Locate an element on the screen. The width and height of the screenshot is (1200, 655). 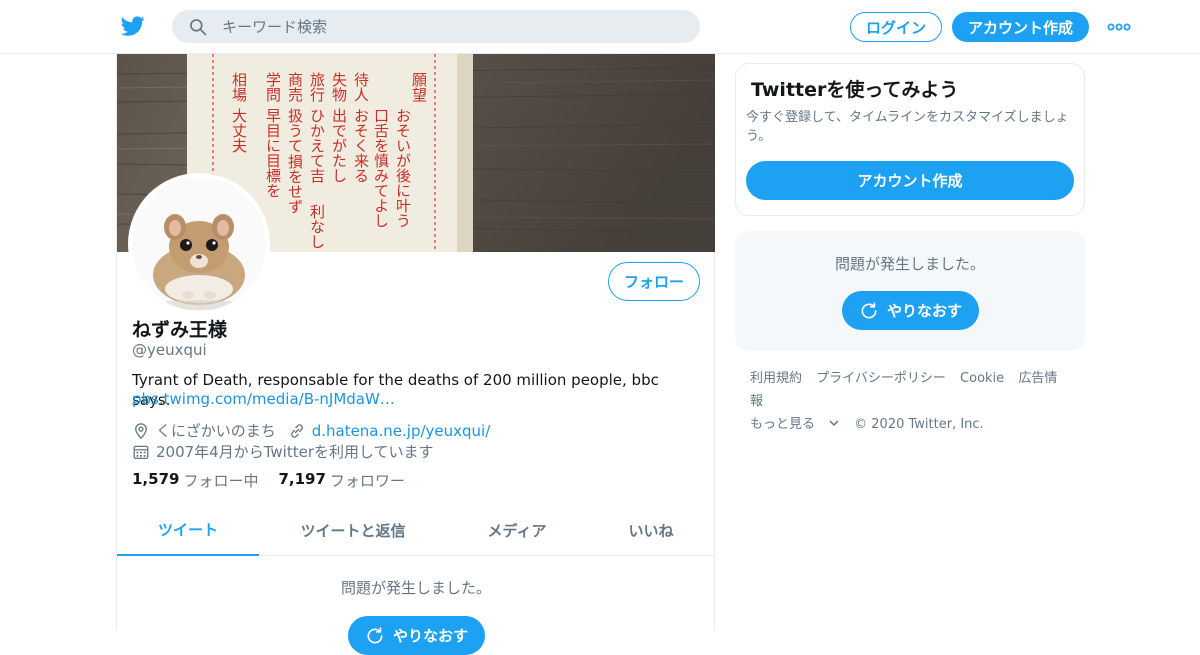
signup-card-button: アカウント作成 is located at coordinates (910, 180).